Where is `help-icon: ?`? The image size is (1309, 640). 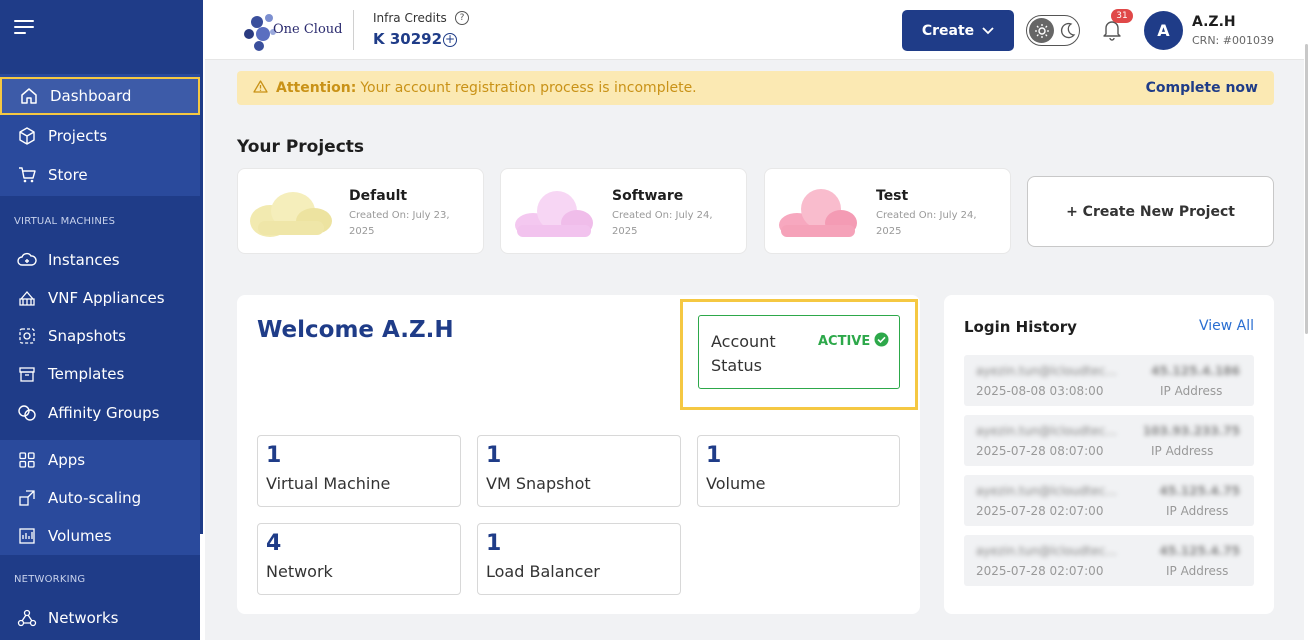 help-icon: ? is located at coordinates (462, 18).